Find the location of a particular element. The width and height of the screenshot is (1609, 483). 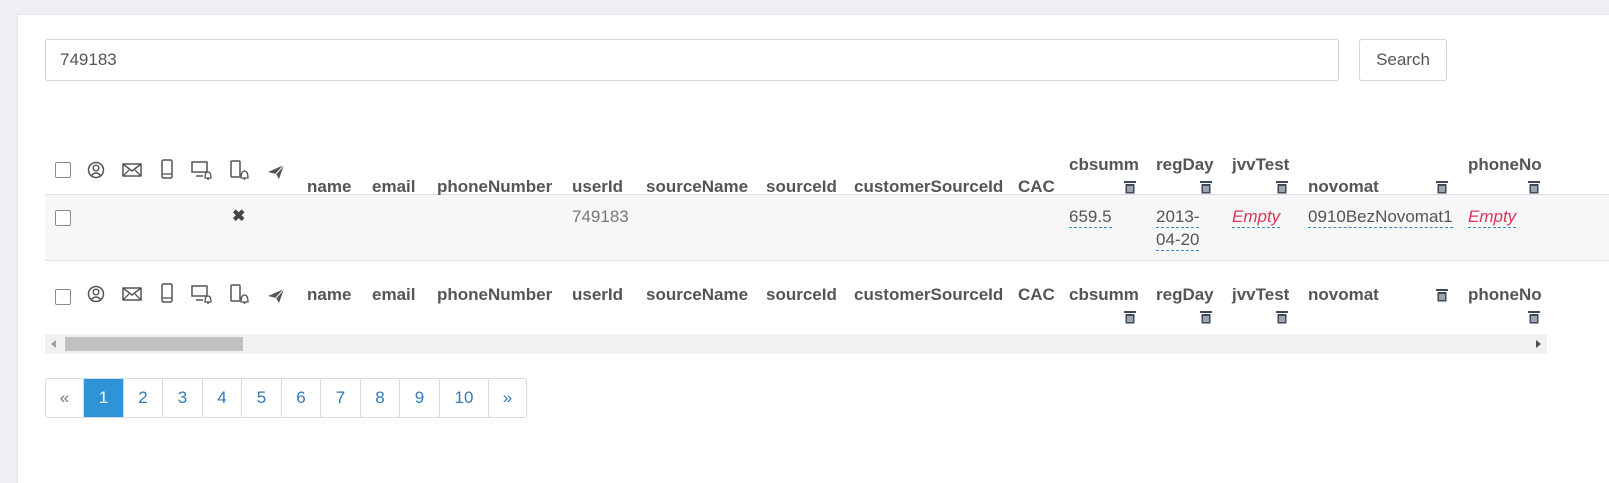

column-header-cac: CAC is located at coordinates (1036, 187).